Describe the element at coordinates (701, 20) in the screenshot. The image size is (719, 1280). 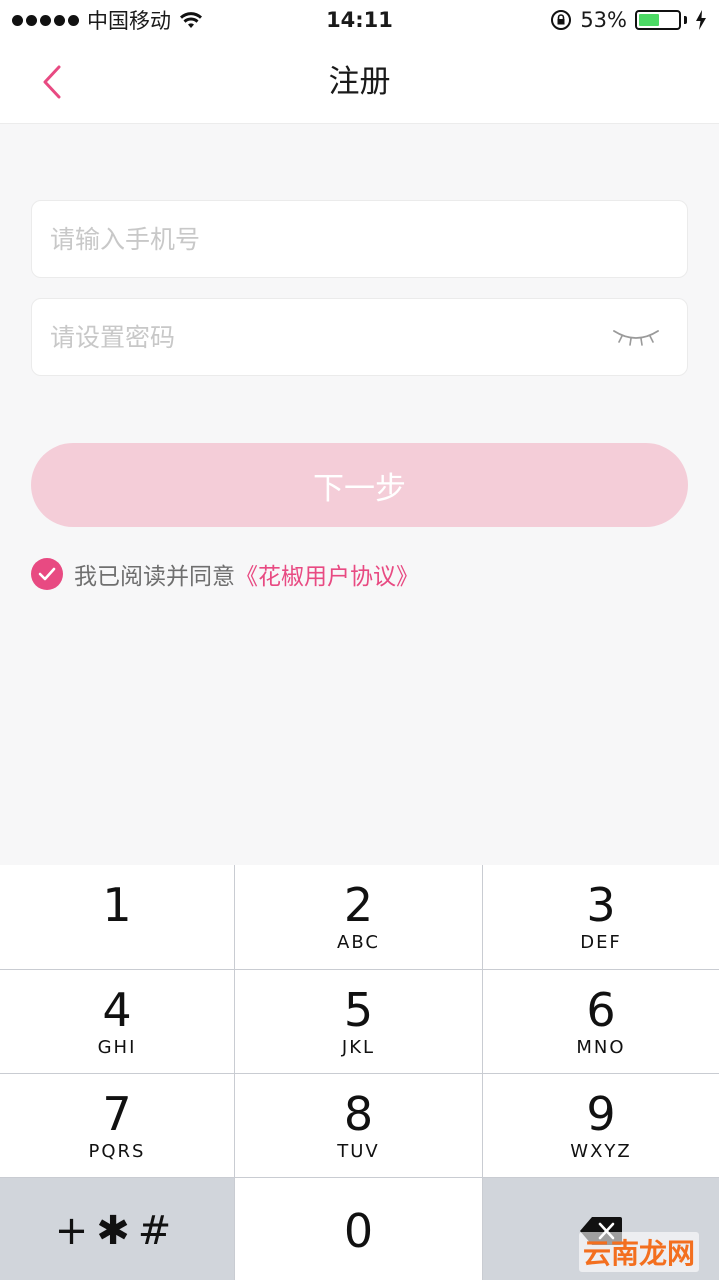
I see `charging-bolt-icon` at that location.